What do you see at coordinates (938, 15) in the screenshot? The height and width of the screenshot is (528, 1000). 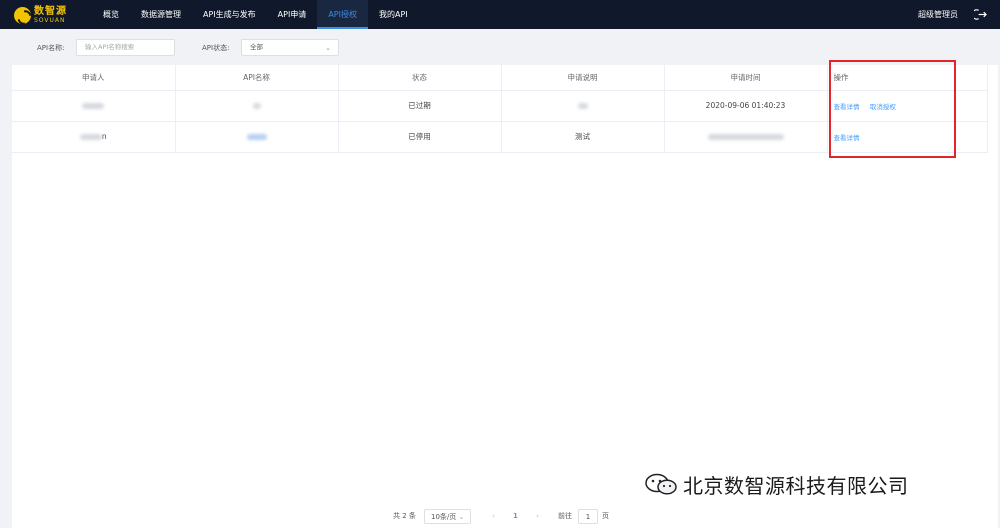 I see `user-name: 超级管理员` at bounding box center [938, 15].